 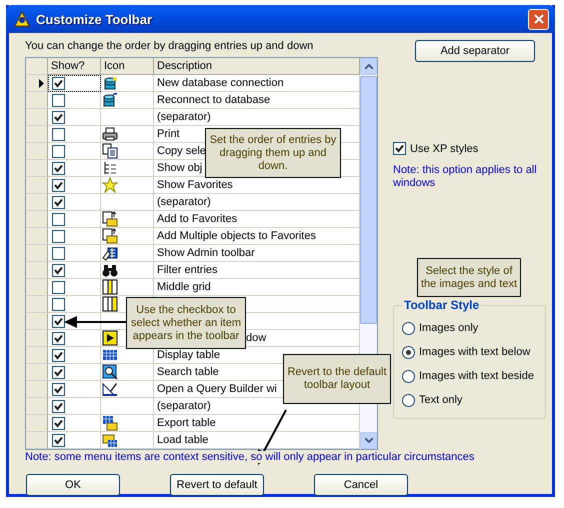 What do you see at coordinates (475, 51) in the screenshot?
I see `add-separator-button: Add separator` at bounding box center [475, 51].